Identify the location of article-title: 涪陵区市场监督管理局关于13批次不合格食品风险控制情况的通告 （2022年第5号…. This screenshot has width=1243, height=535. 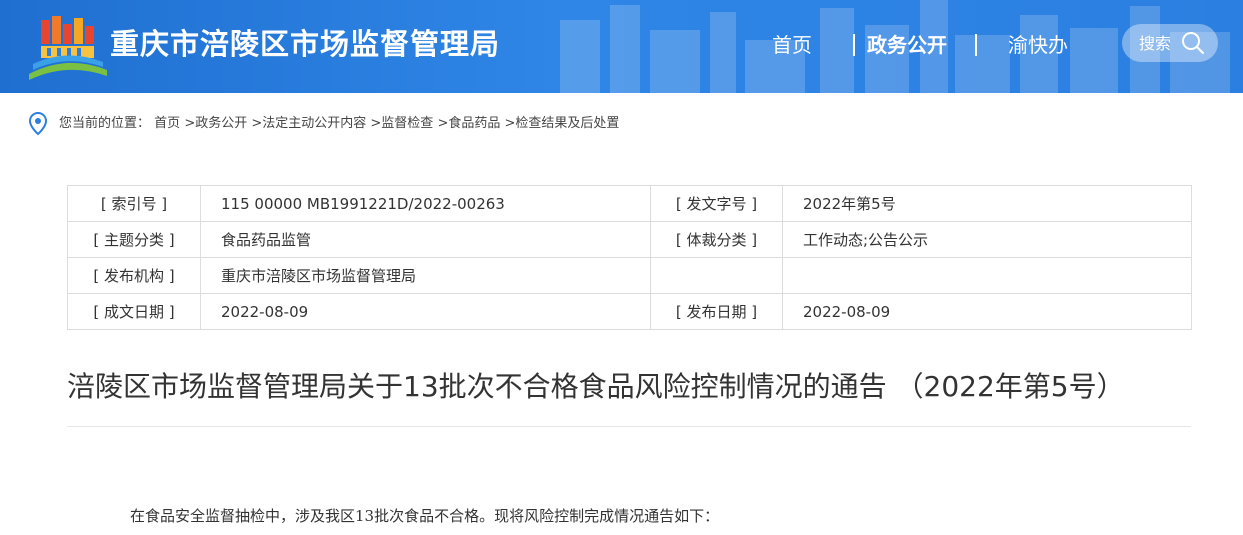
(596, 386).